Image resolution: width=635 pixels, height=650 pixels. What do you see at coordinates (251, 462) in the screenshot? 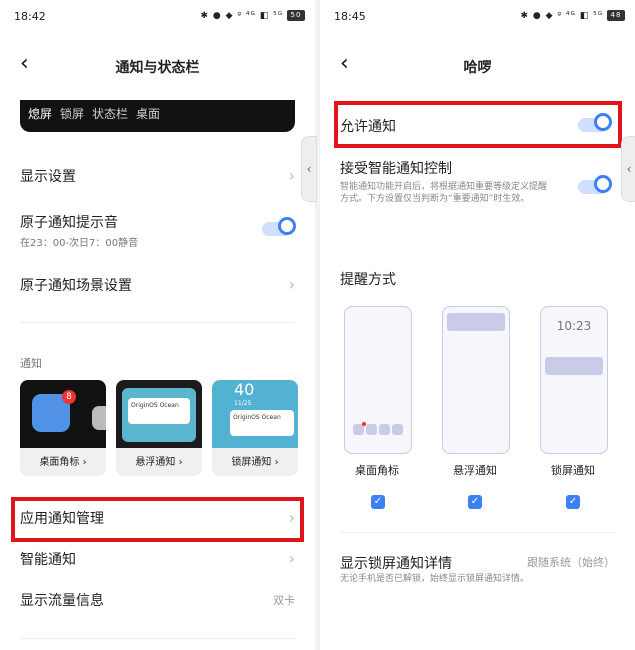
I see `card-label-text: 锁屏通知` at bounding box center [251, 462].